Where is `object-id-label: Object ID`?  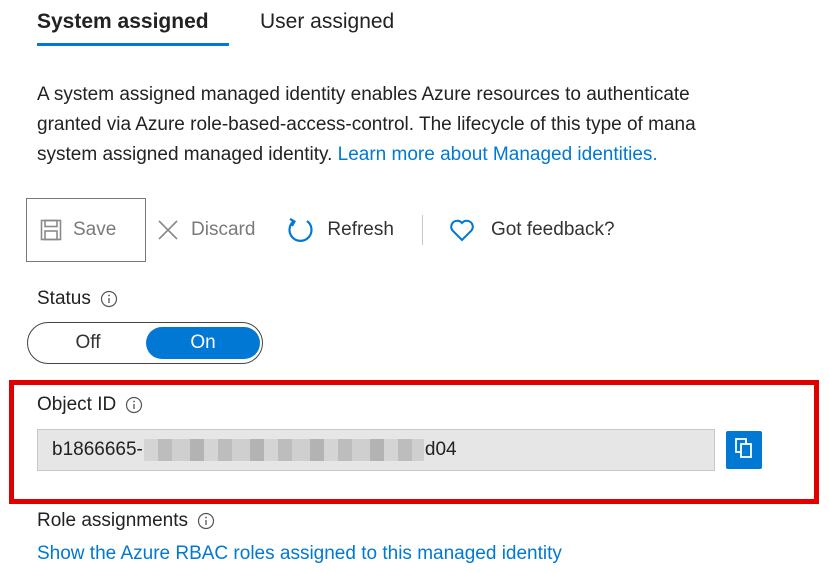 object-id-label: Object ID is located at coordinates (90, 405).